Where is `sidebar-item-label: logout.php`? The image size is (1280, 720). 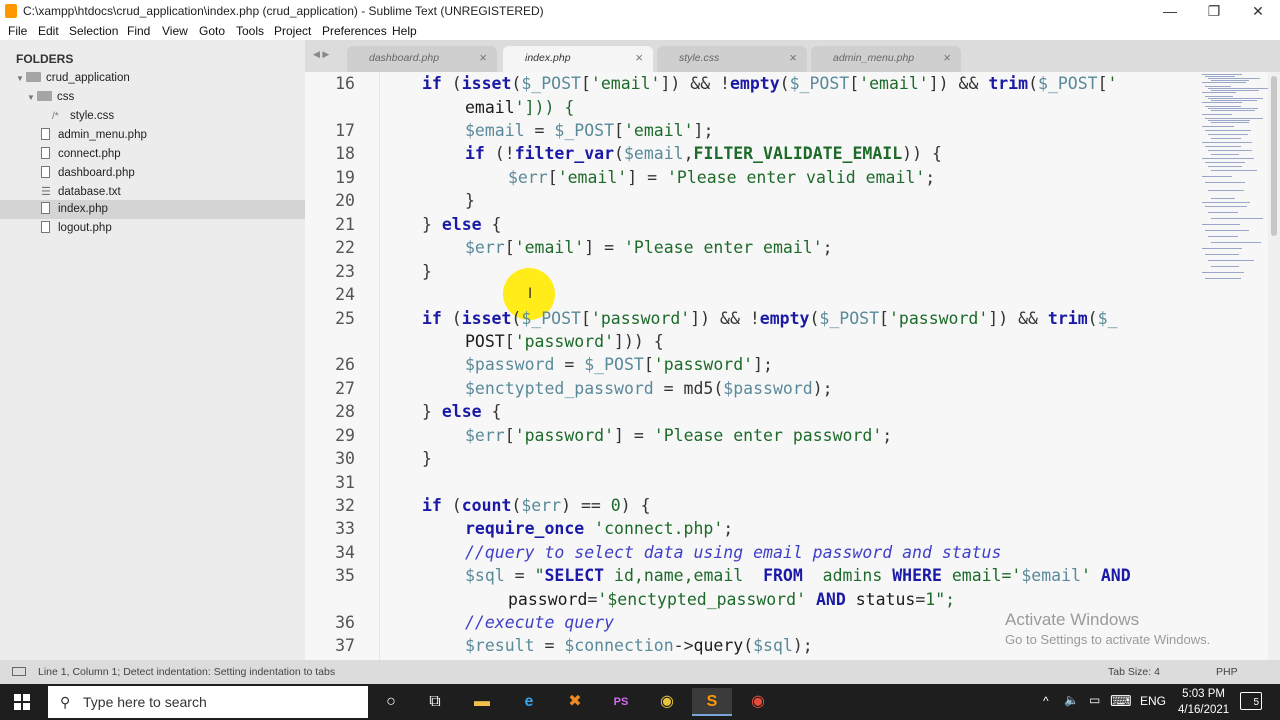 sidebar-item-label: logout.php is located at coordinates (85, 228).